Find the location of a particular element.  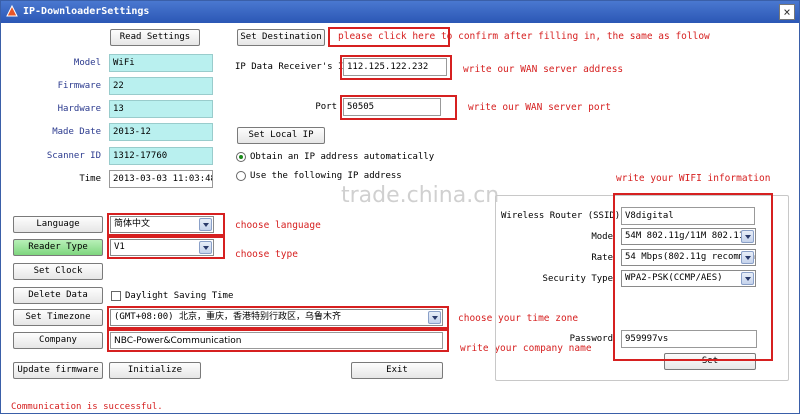

made-date-field: 2013-12 is located at coordinates (161, 132).